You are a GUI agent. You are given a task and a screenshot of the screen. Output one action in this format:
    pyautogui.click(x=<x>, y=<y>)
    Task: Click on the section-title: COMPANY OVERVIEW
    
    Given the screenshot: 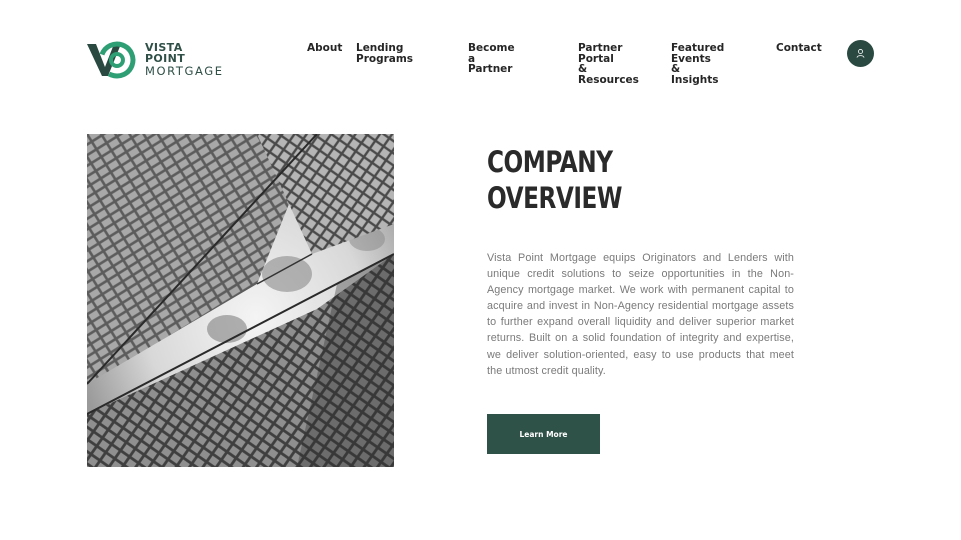 What is the action you would take?
    pyautogui.click(x=591, y=180)
    